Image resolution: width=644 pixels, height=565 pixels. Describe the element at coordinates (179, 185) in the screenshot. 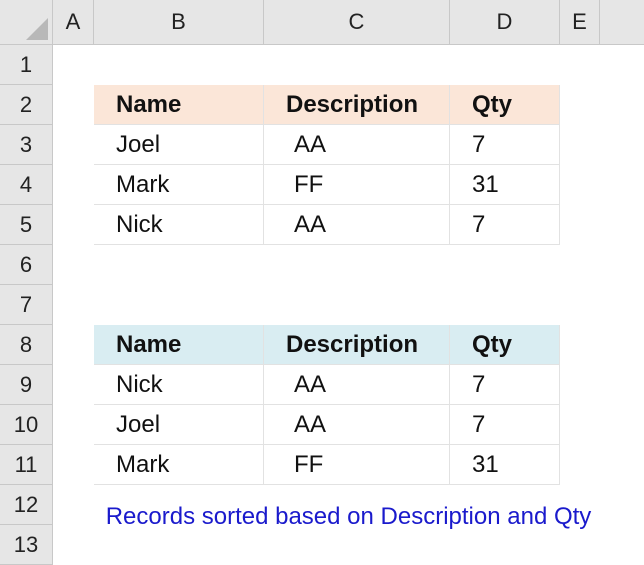

I see `table1-cell: Mark` at that location.